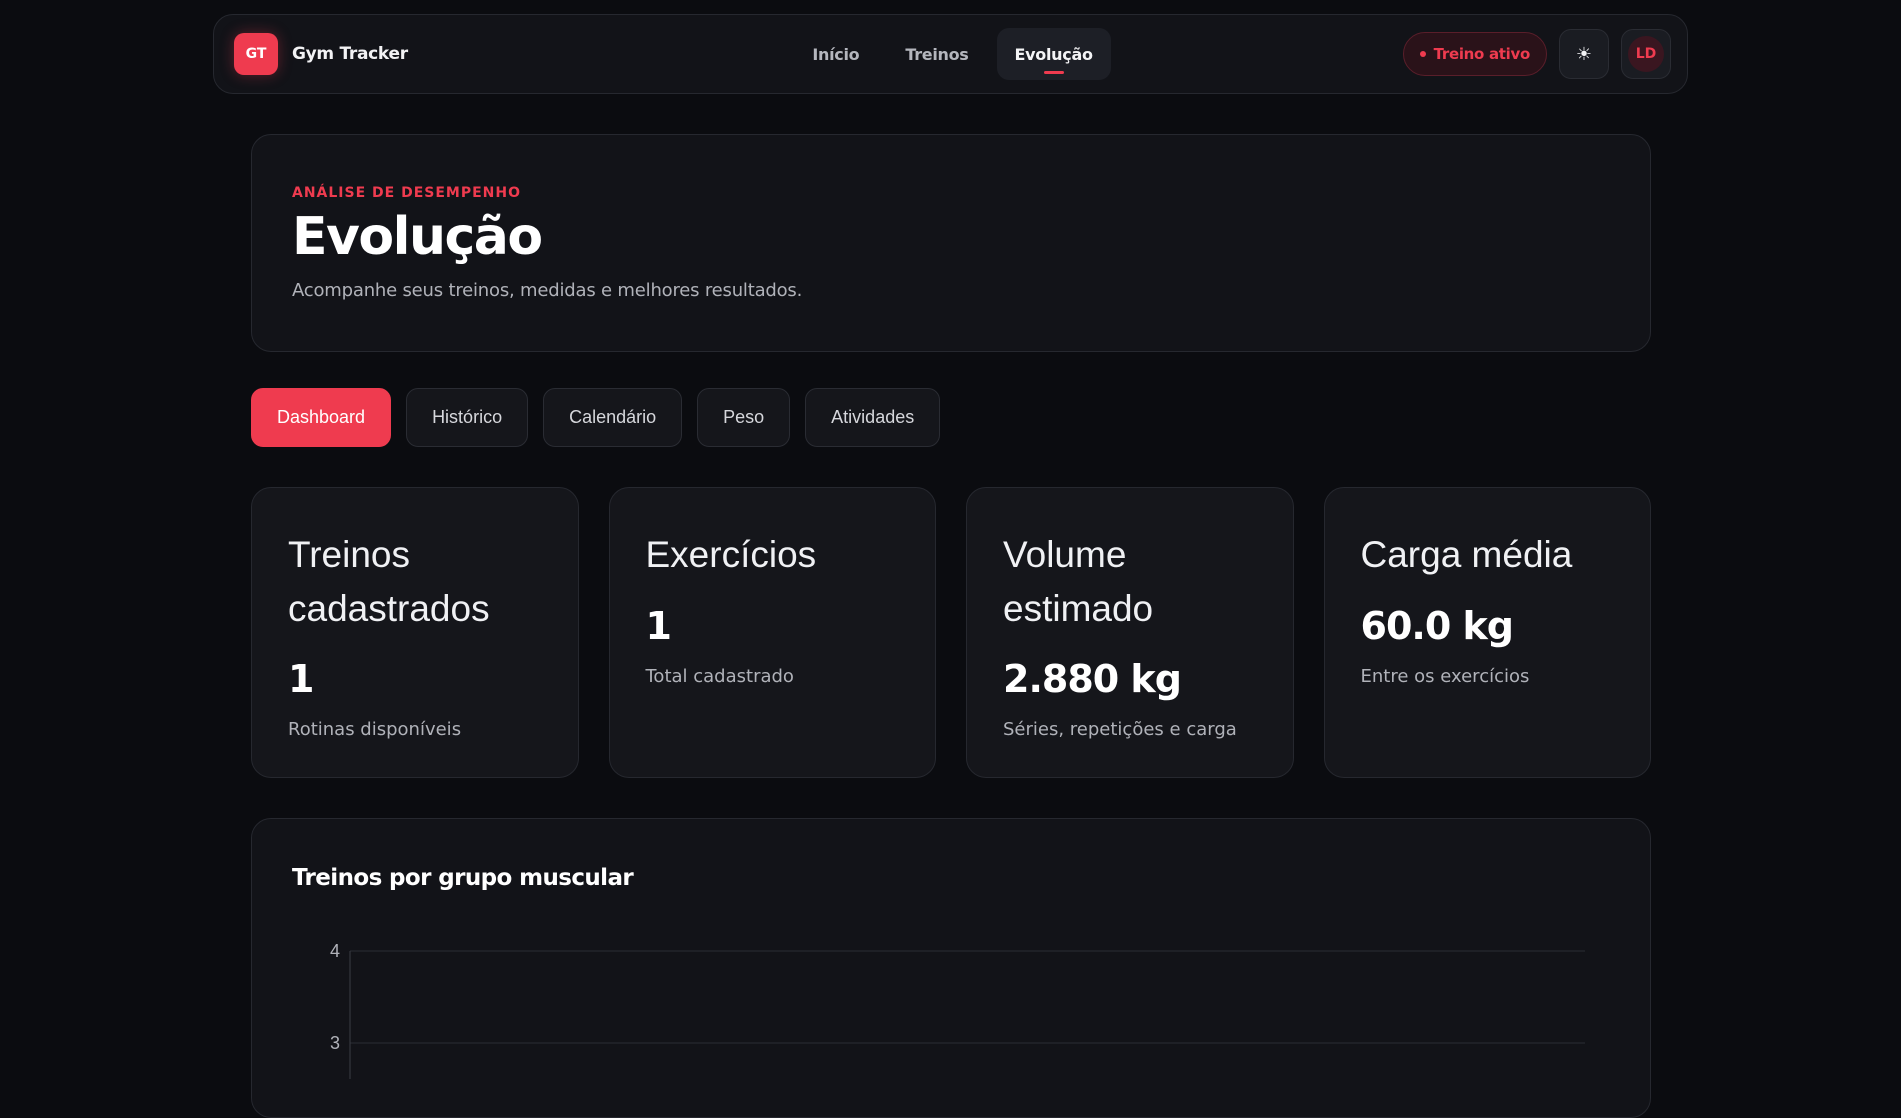  I want to click on avatar: LD, so click(1646, 54).